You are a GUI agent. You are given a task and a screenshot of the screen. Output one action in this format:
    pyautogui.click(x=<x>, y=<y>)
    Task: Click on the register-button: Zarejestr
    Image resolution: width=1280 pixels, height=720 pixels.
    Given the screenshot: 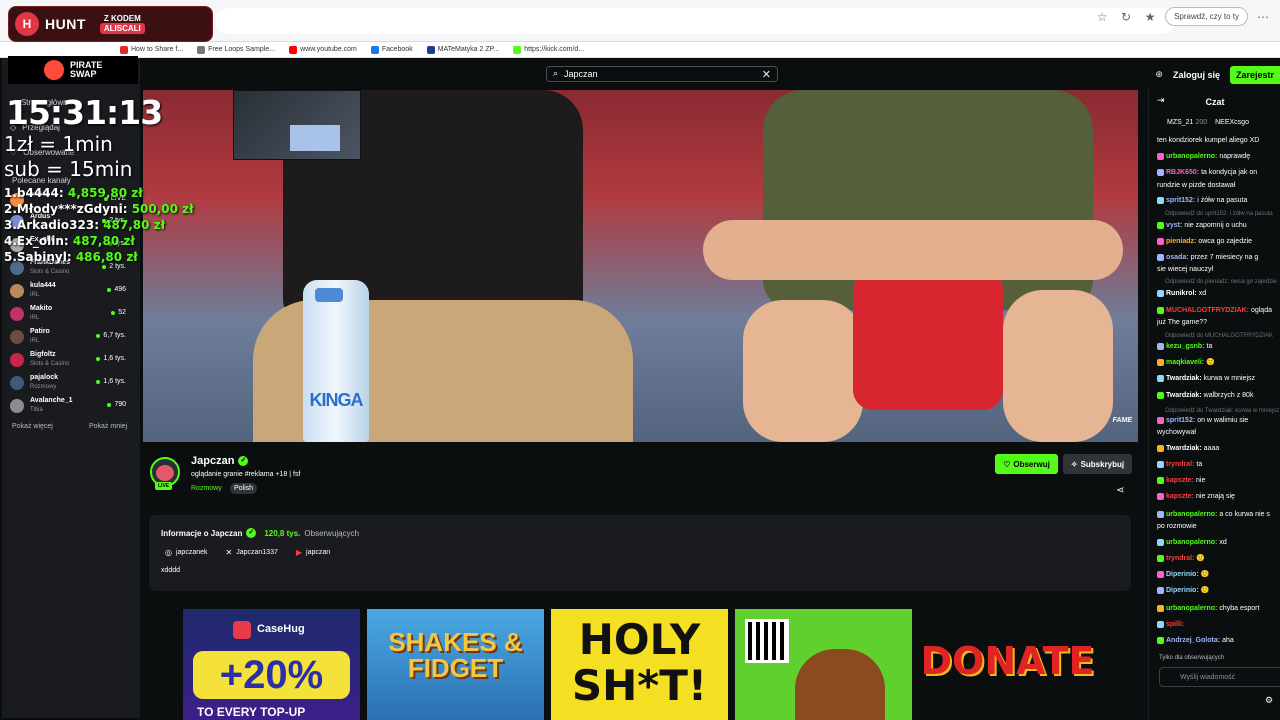 What is the action you would take?
    pyautogui.click(x=1254, y=75)
    